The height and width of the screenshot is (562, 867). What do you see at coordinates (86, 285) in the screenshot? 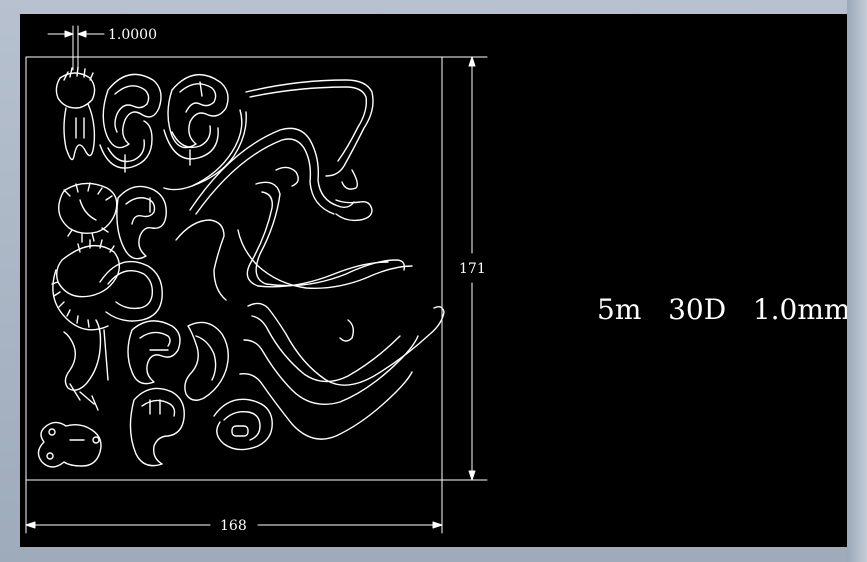
I see `part-fin` at bounding box center [86, 285].